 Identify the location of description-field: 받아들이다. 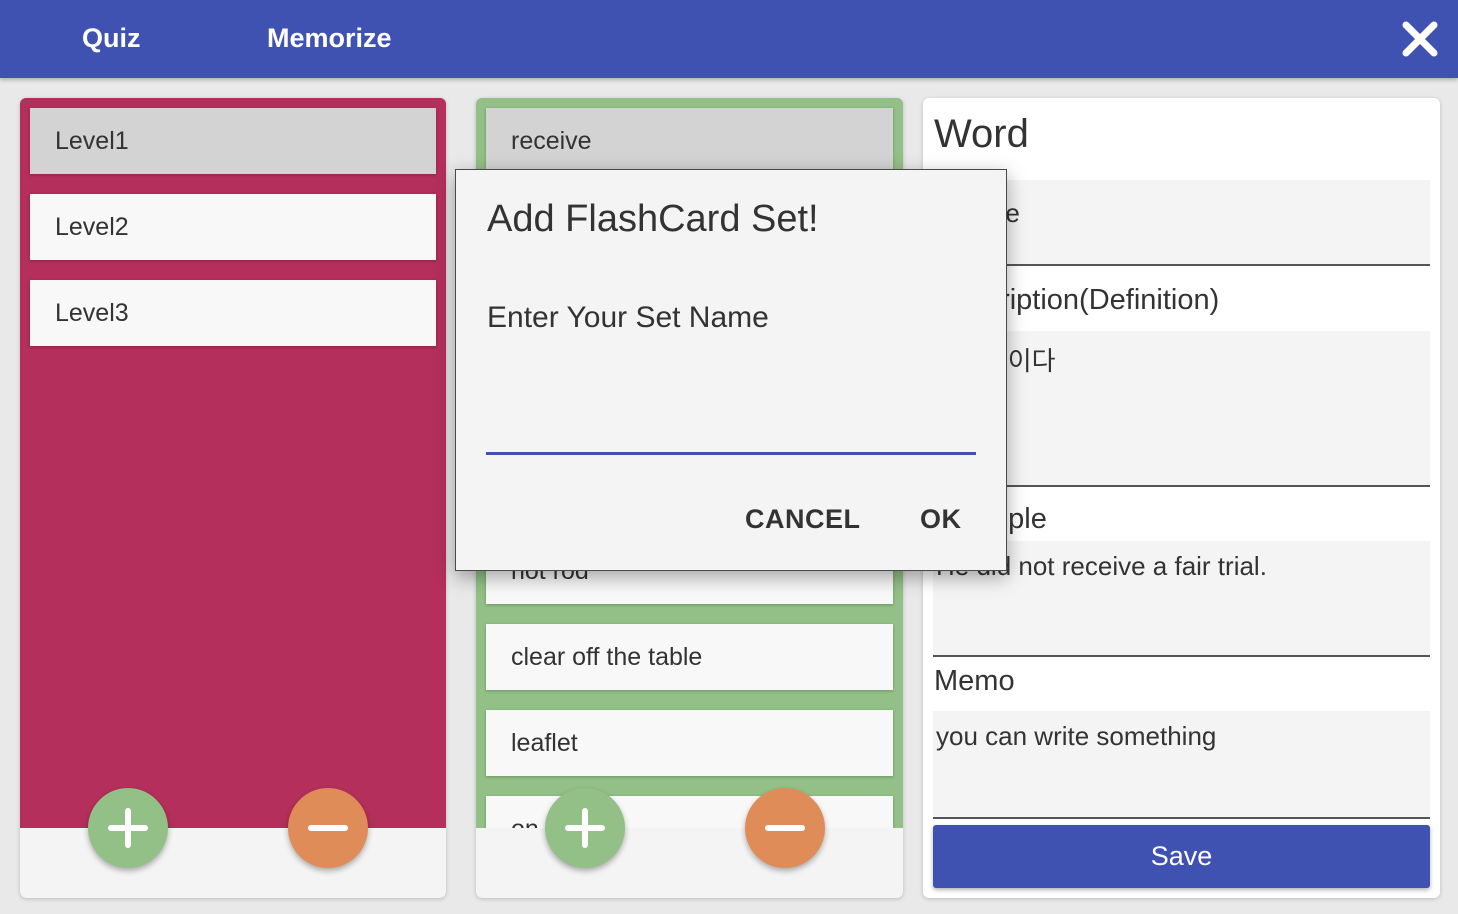
(1181, 409).